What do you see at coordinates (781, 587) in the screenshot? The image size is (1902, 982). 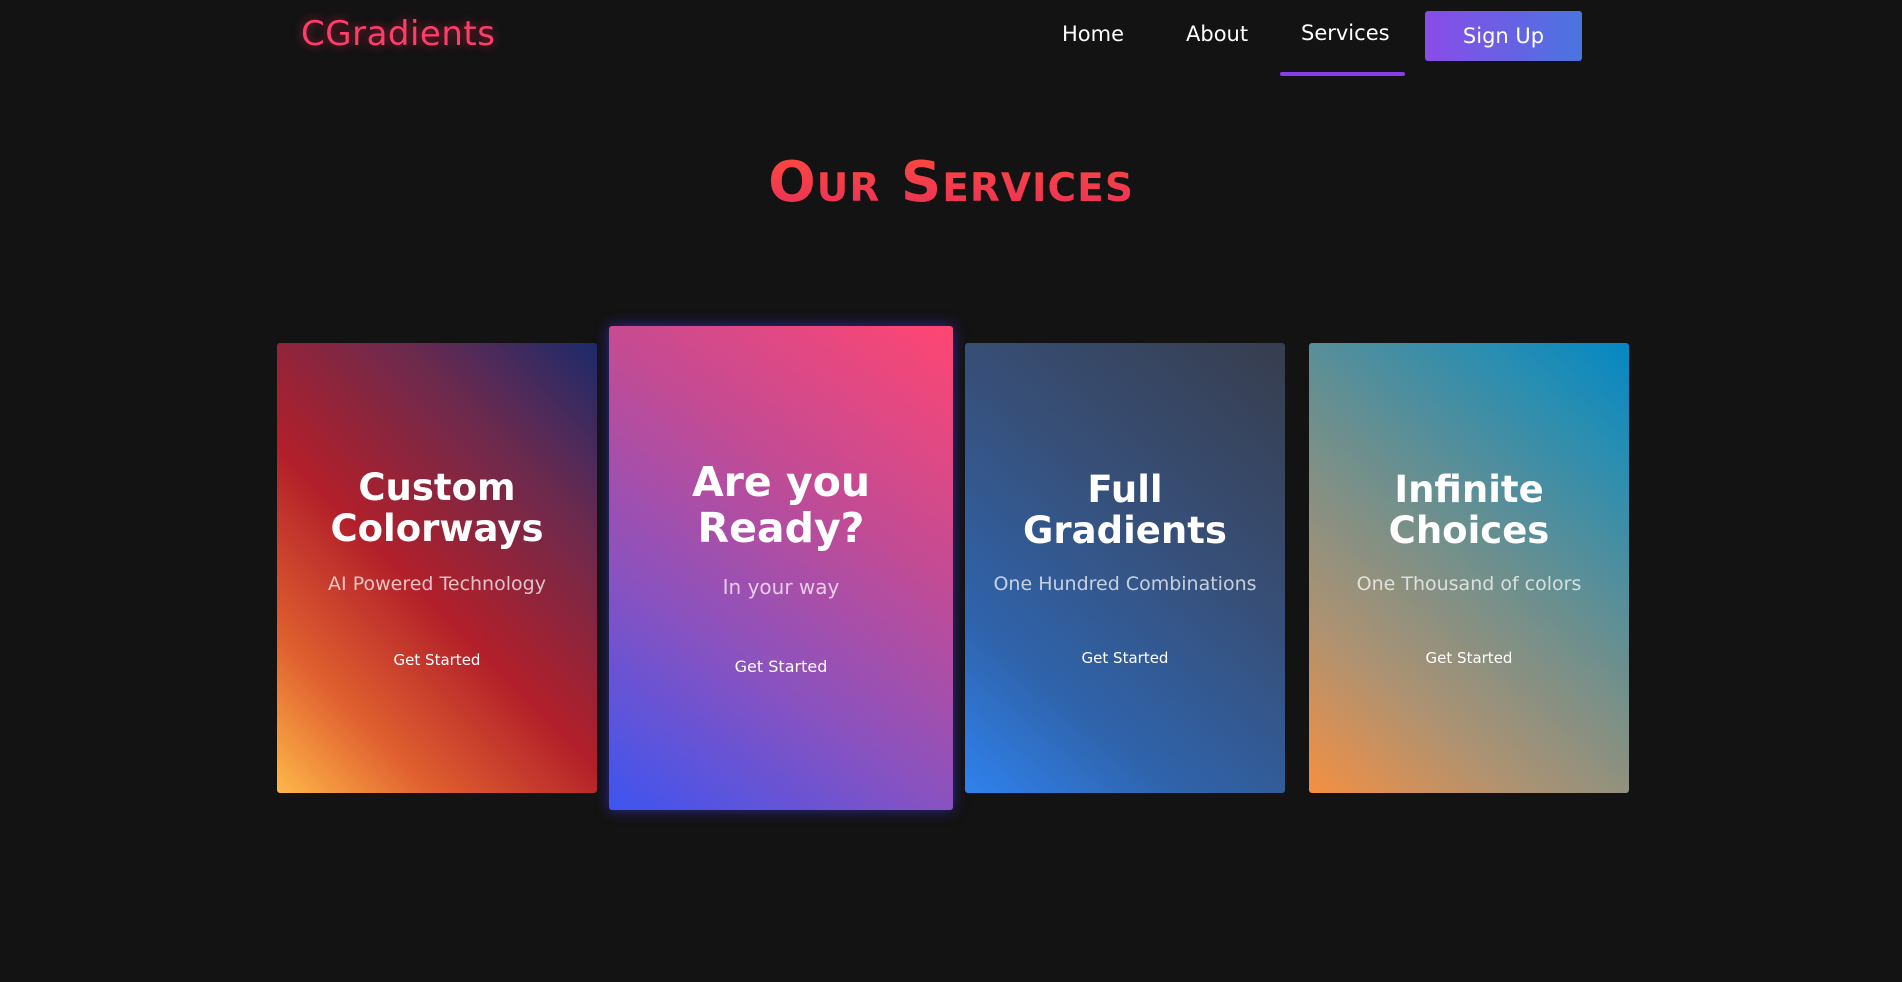 I see `card-subtitle: In your way` at bounding box center [781, 587].